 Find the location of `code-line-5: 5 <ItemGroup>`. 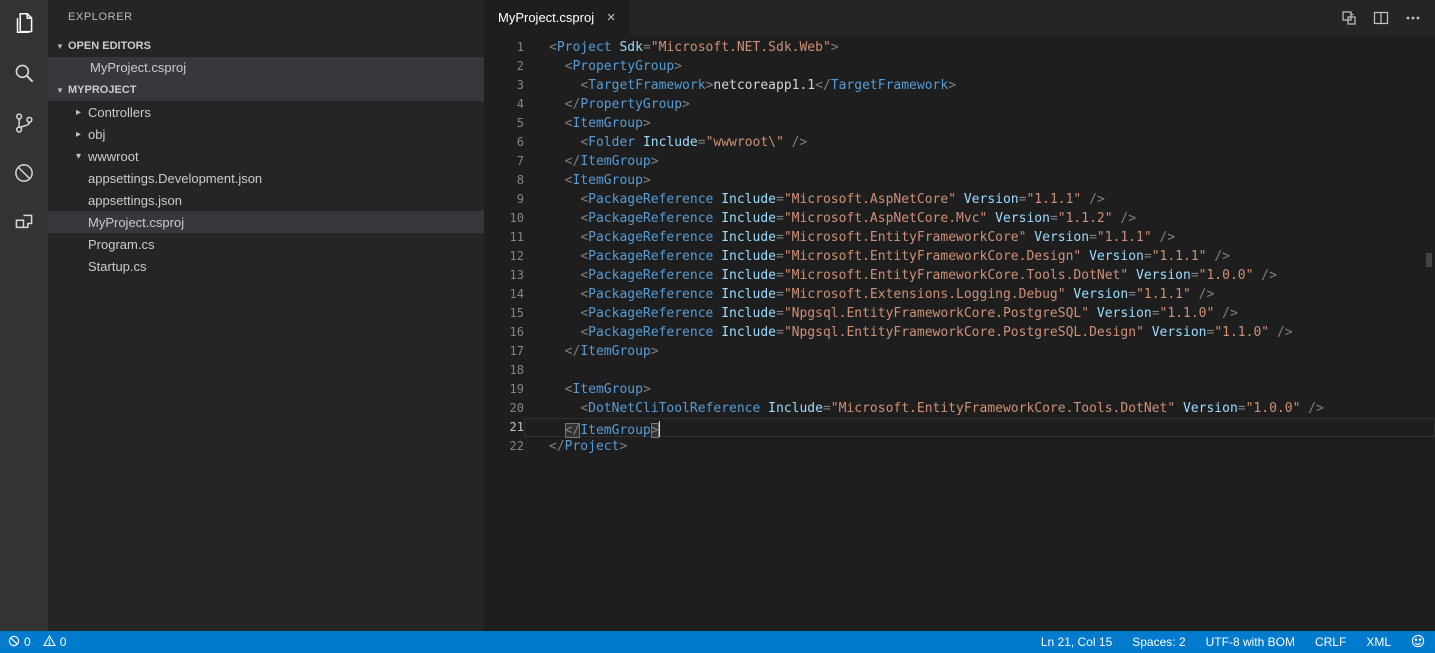

code-line-5: 5 <ItemGroup> is located at coordinates (959, 123).